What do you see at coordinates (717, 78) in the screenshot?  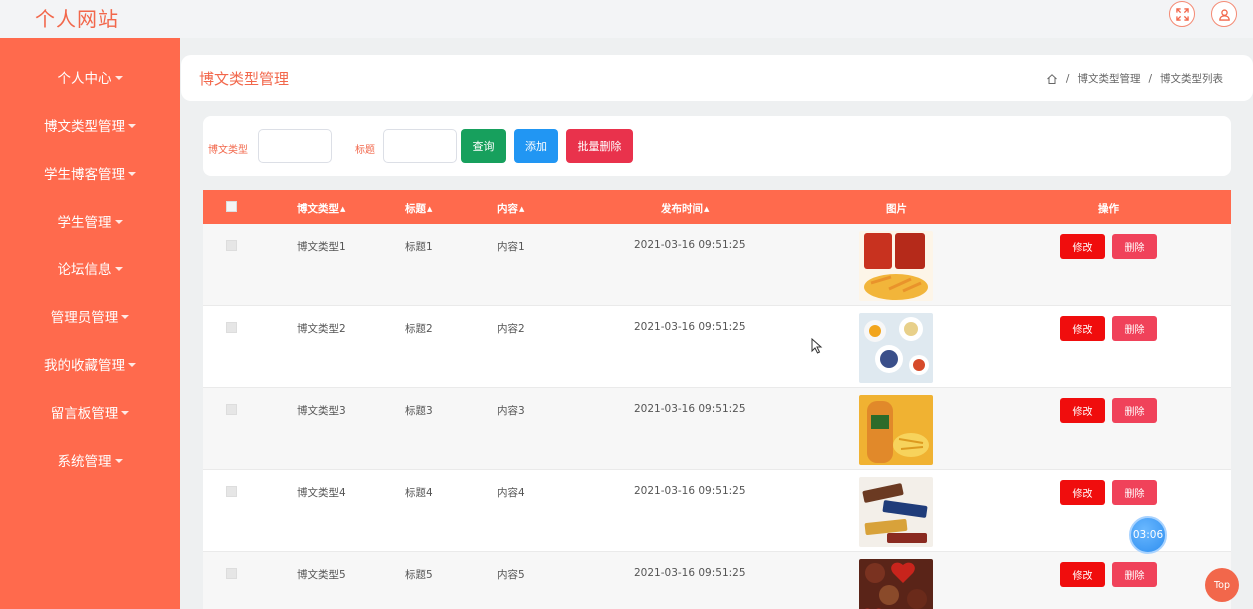 I see `page-header: 博文类型管理 / 博文类型管理 / 博文类型列表` at bounding box center [717, 78].